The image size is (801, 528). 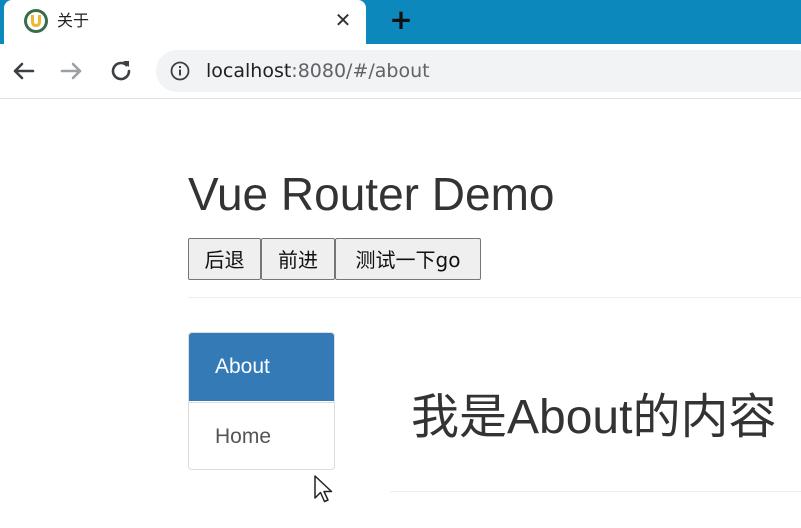 What do you see at coordinates (261, 435) in the screenshot?
I see `nav-item-home: Home` at bounding box center [261, 435].